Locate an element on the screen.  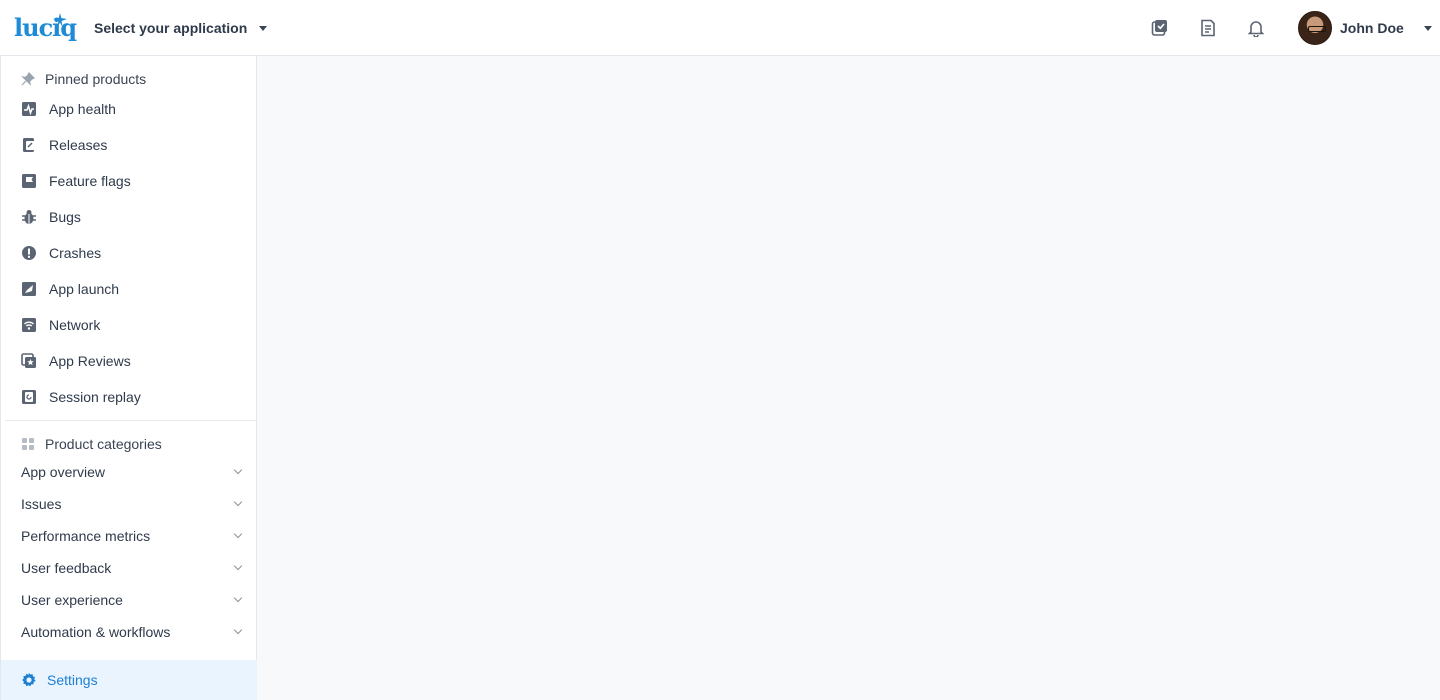
category-user-feedback: User feedback is located at coordinates (129, 568).